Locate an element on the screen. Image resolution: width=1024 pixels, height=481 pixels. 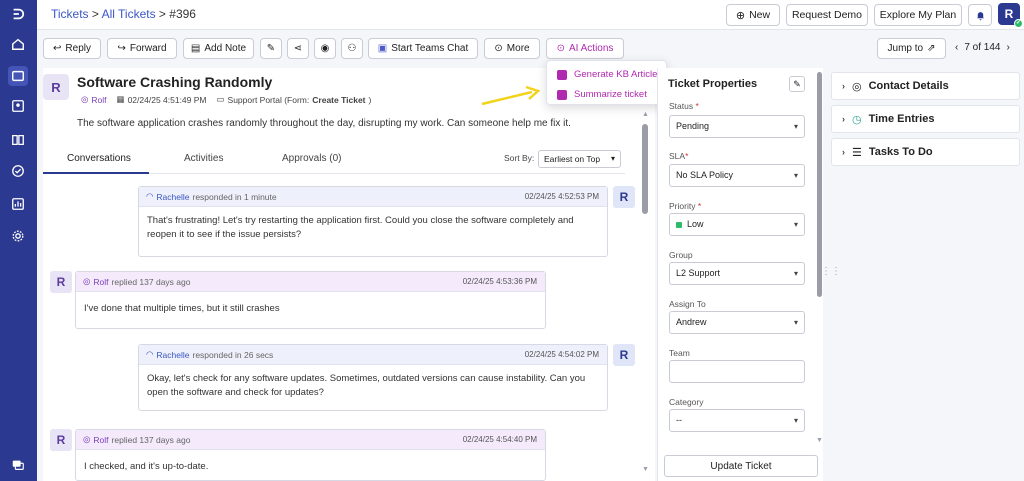
forward-label: Forward is located at coordinates (148, 48).